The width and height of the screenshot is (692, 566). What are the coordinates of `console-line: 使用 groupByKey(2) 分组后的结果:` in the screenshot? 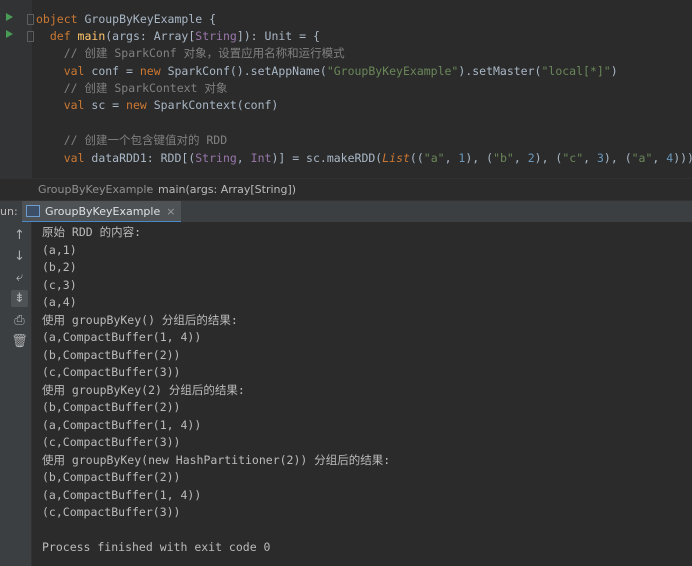 It's located at (143, 389).